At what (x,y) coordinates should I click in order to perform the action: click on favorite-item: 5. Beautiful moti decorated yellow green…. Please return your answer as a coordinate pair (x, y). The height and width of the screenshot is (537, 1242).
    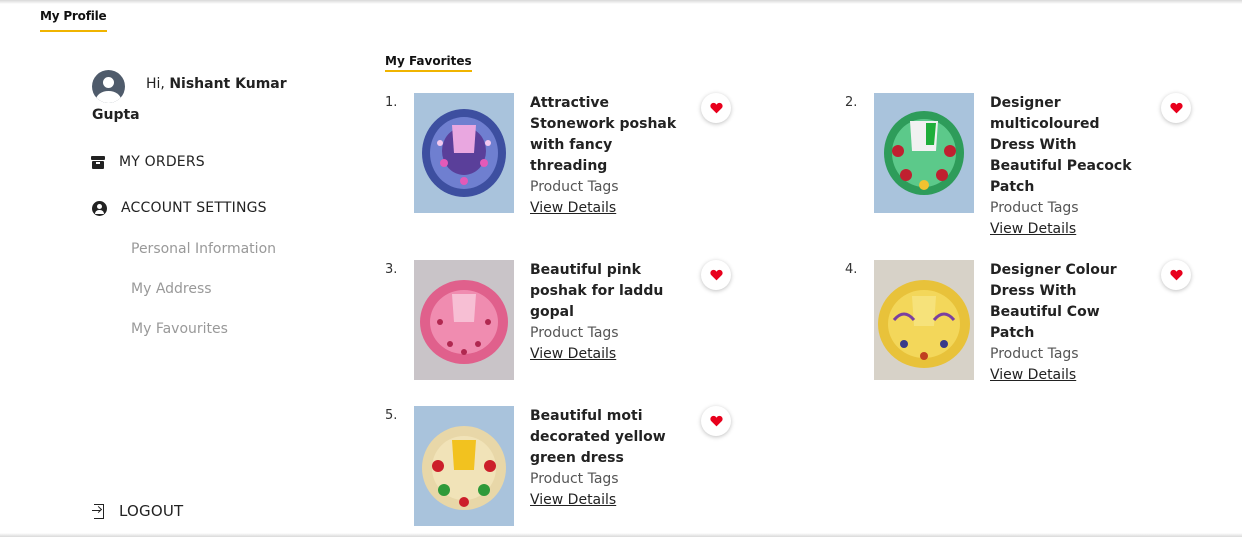
    Looking at the image, I should click on (565, 471).